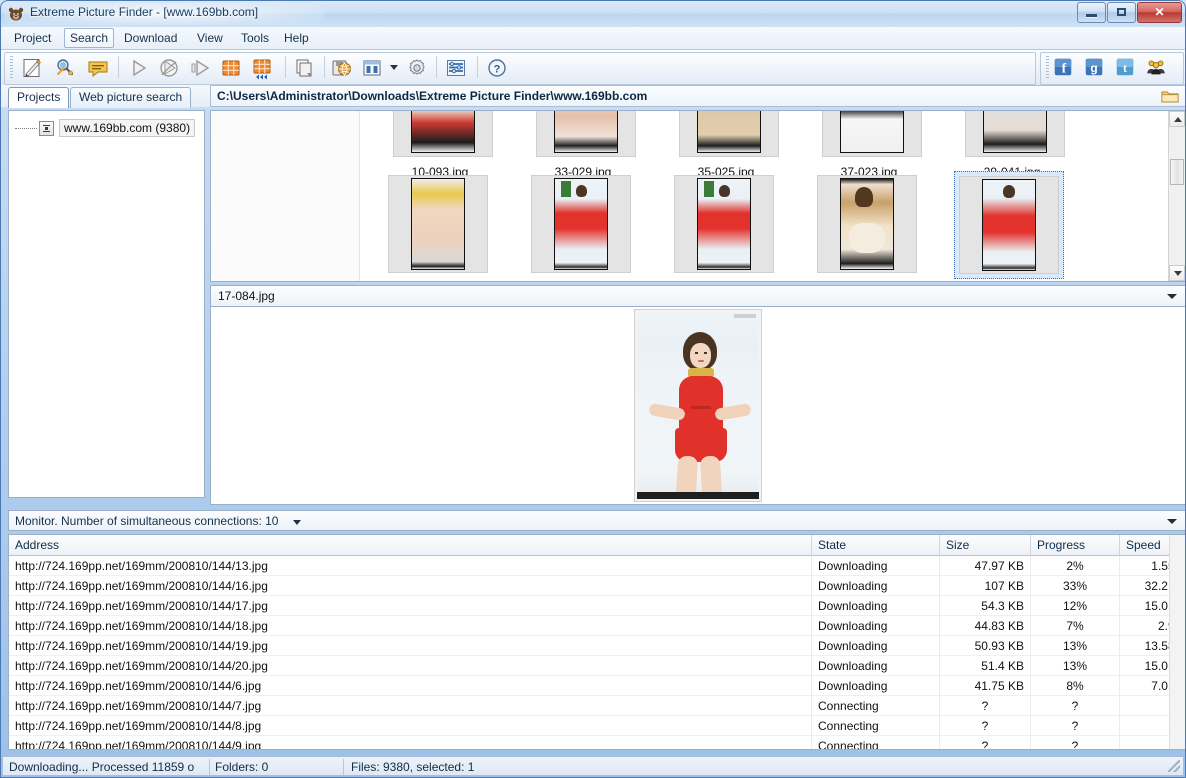 The width and height of the screenshot is (1186, 778). What do you see at coordinates (231, 68) in the screenshot?
I see `grid-view-icon` at bounding box center [231, 68].